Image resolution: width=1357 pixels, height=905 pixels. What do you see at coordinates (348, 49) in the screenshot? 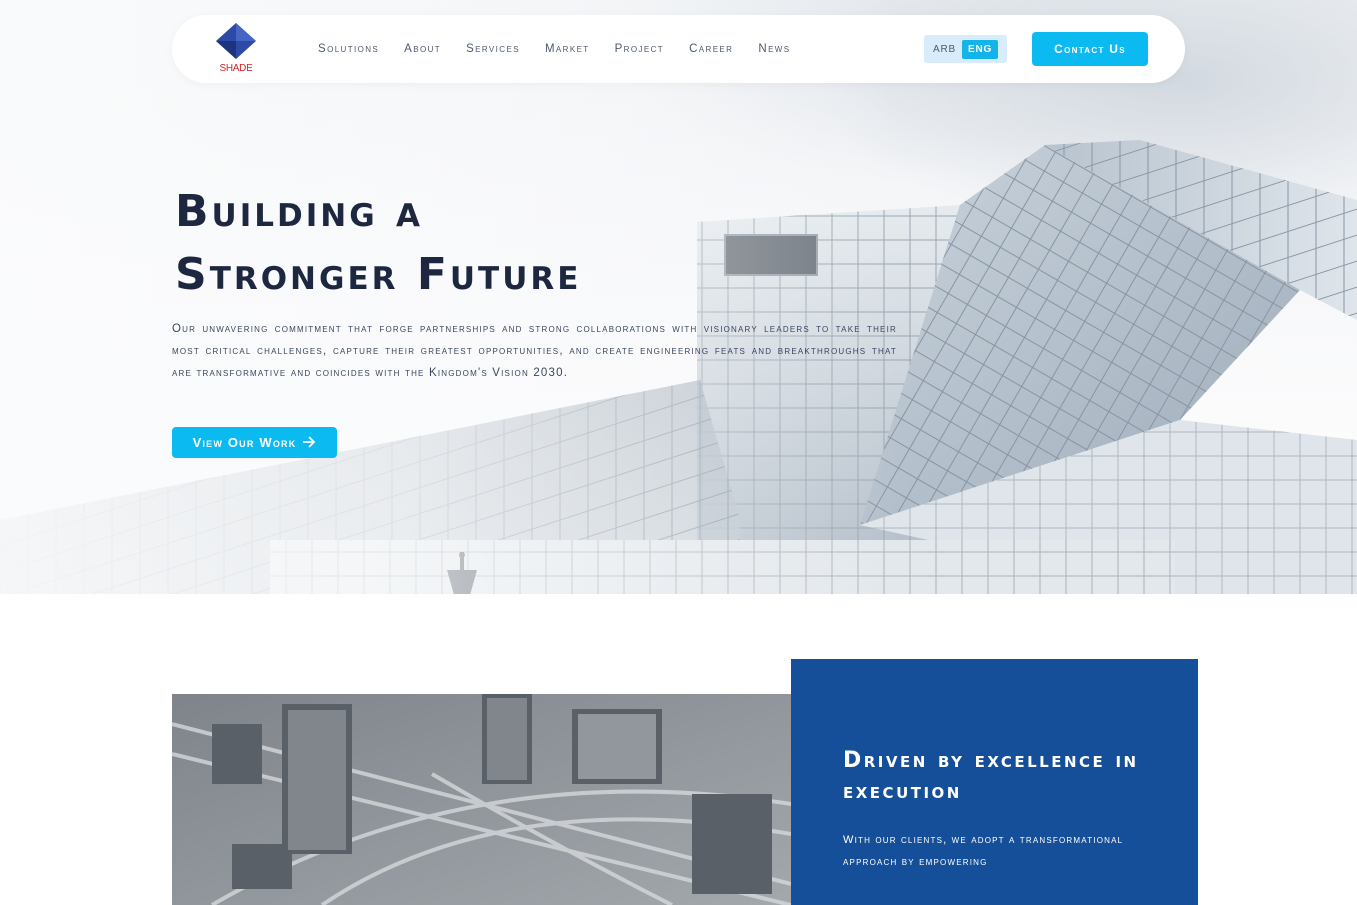
I see `nav-solutions: Solutions` at bounding box center [348, 49].